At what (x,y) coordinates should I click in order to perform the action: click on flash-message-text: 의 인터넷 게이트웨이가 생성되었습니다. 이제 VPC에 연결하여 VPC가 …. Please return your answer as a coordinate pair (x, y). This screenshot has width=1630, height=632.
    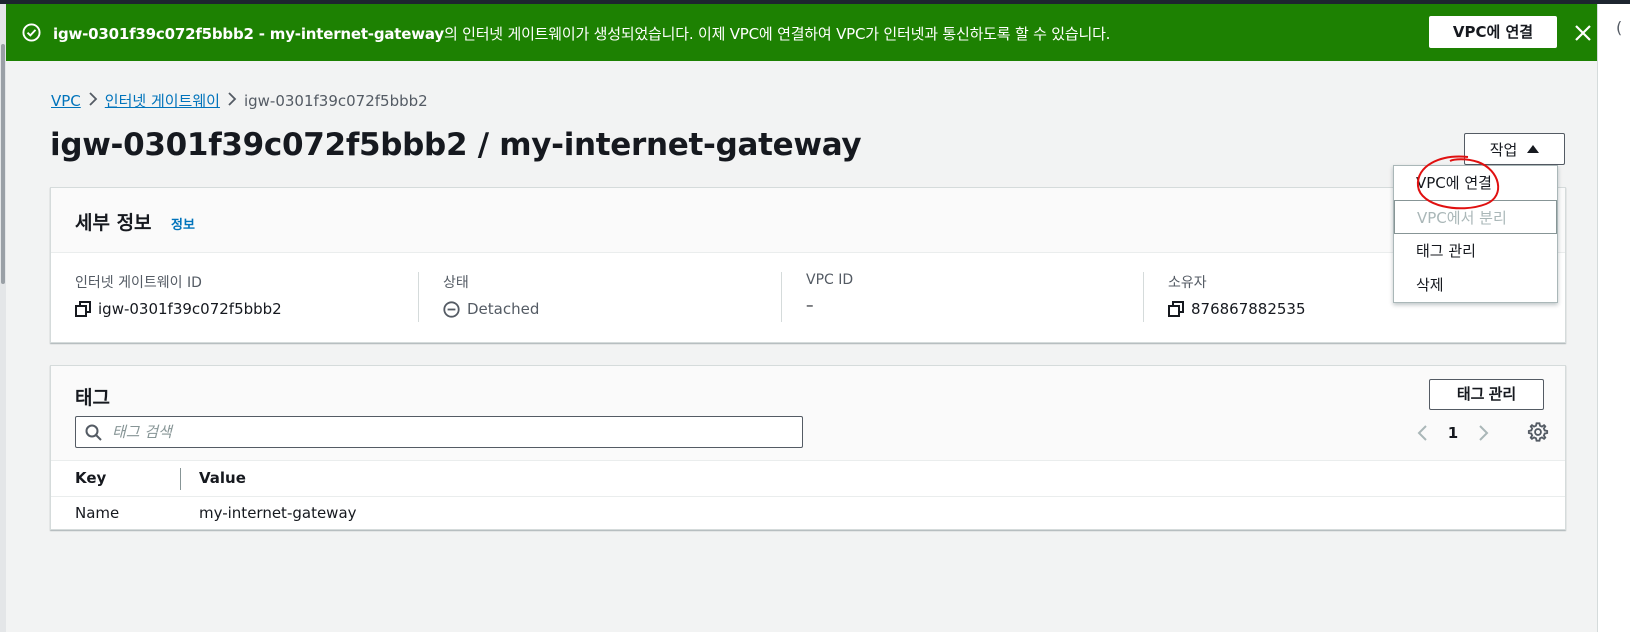
    Looking at the image, I should click on (777, 34).